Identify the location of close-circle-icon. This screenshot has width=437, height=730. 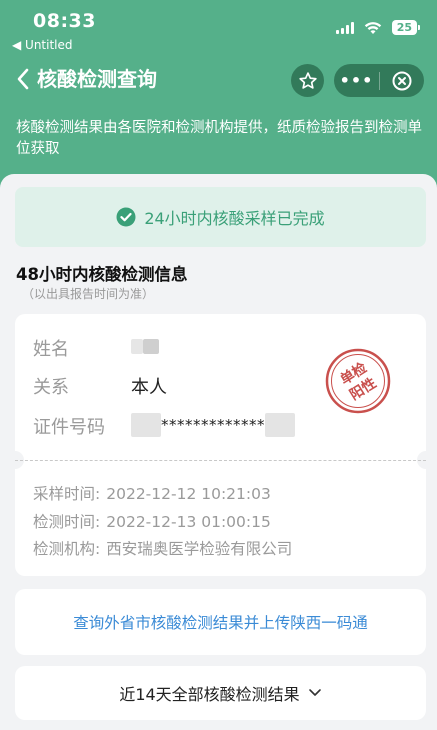
(402, 80).